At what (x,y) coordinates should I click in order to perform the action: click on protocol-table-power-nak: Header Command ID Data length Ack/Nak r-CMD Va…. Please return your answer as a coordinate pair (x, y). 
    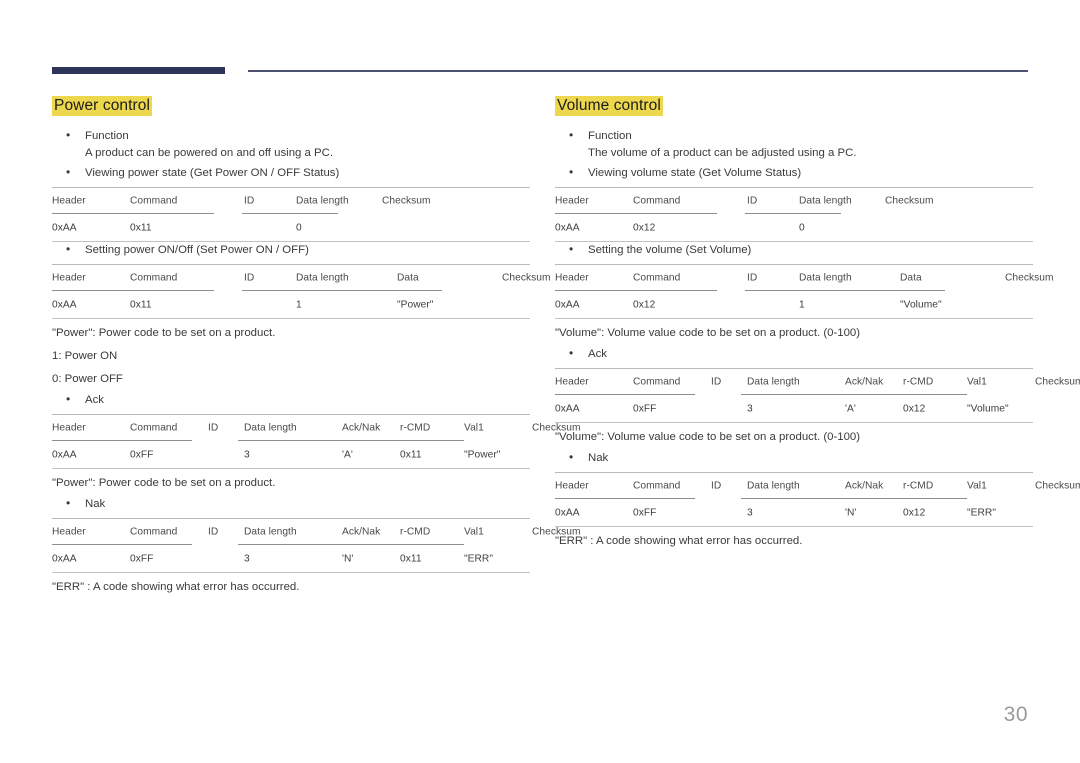
    Looking at the image, I should click on (316, 546).